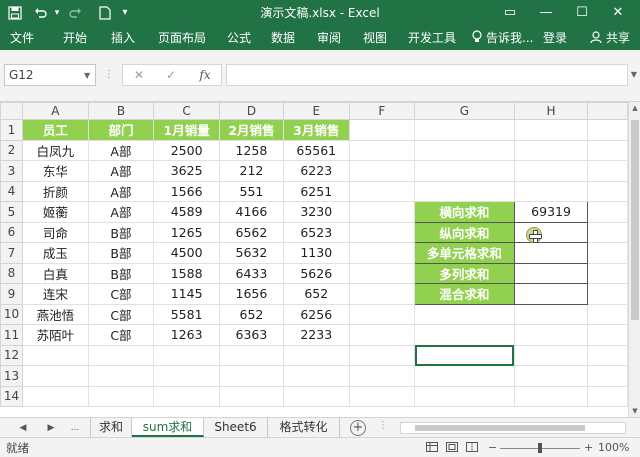  What do you see at coordinates (57, 13) in the screenshot?
I see `undo-dropdown-icon: ▾` at bounding box center [57, 13].